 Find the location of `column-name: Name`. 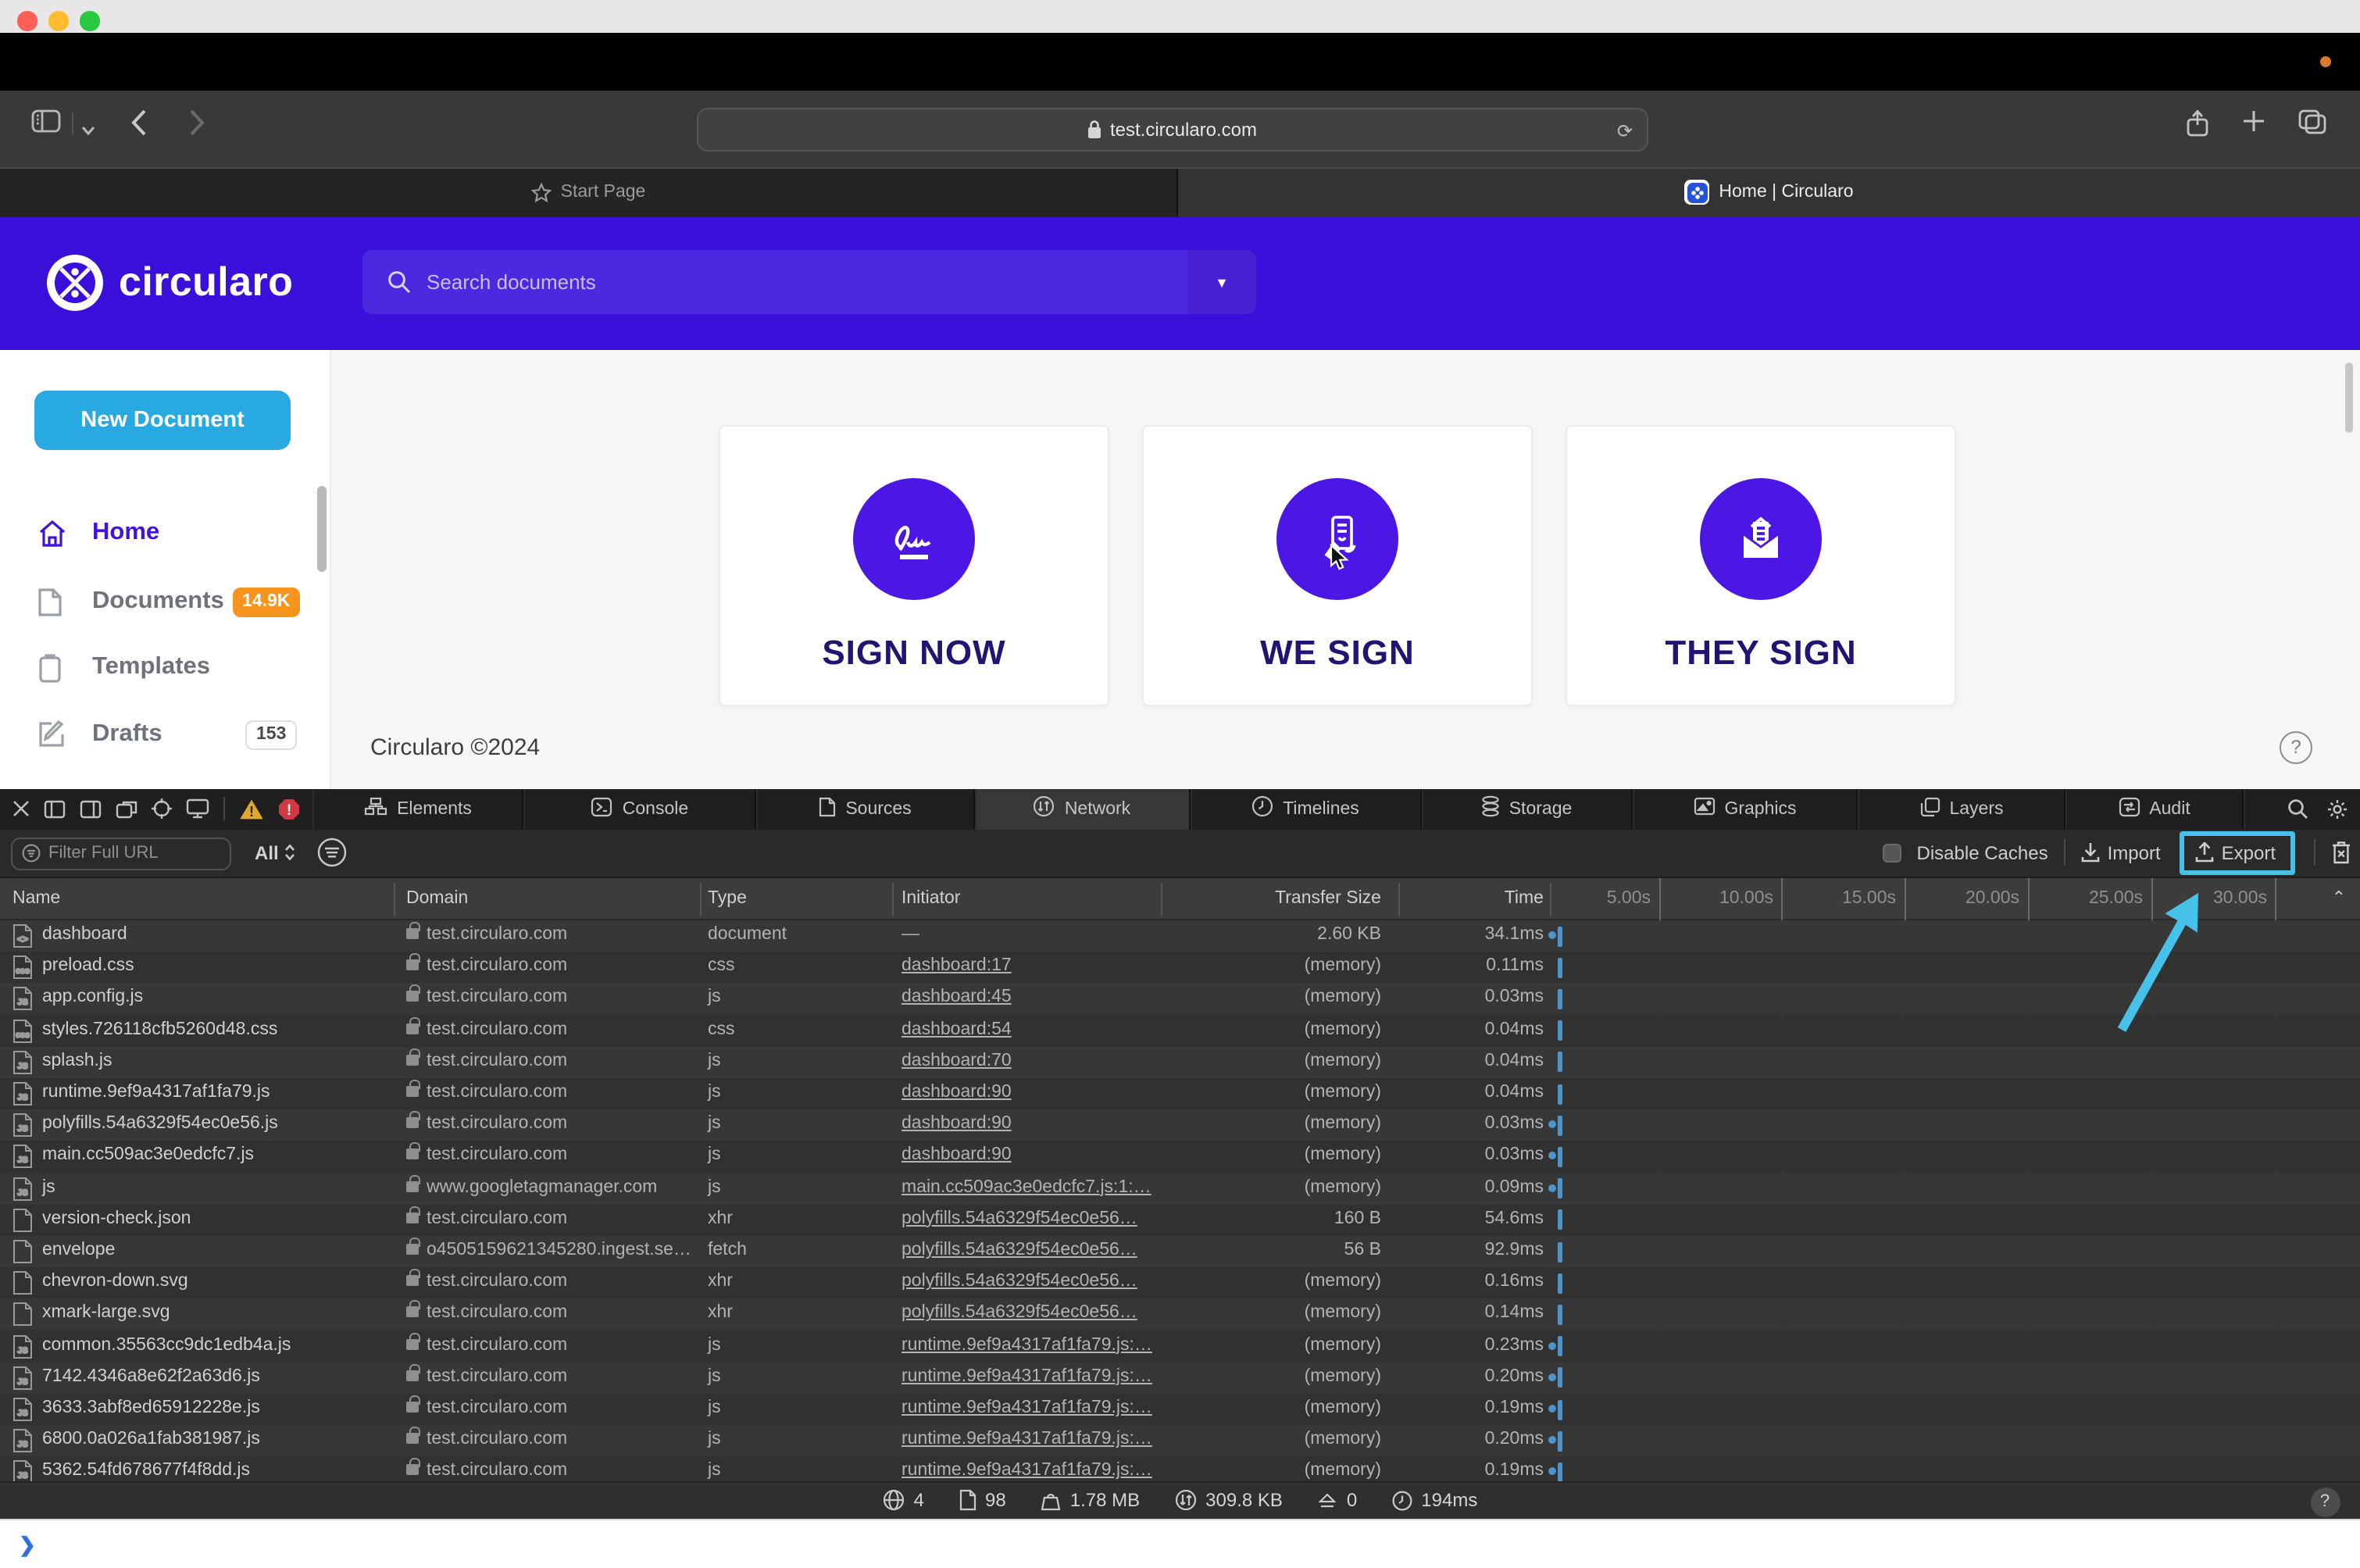

column-name: Name is located at coordinates (36, 898).